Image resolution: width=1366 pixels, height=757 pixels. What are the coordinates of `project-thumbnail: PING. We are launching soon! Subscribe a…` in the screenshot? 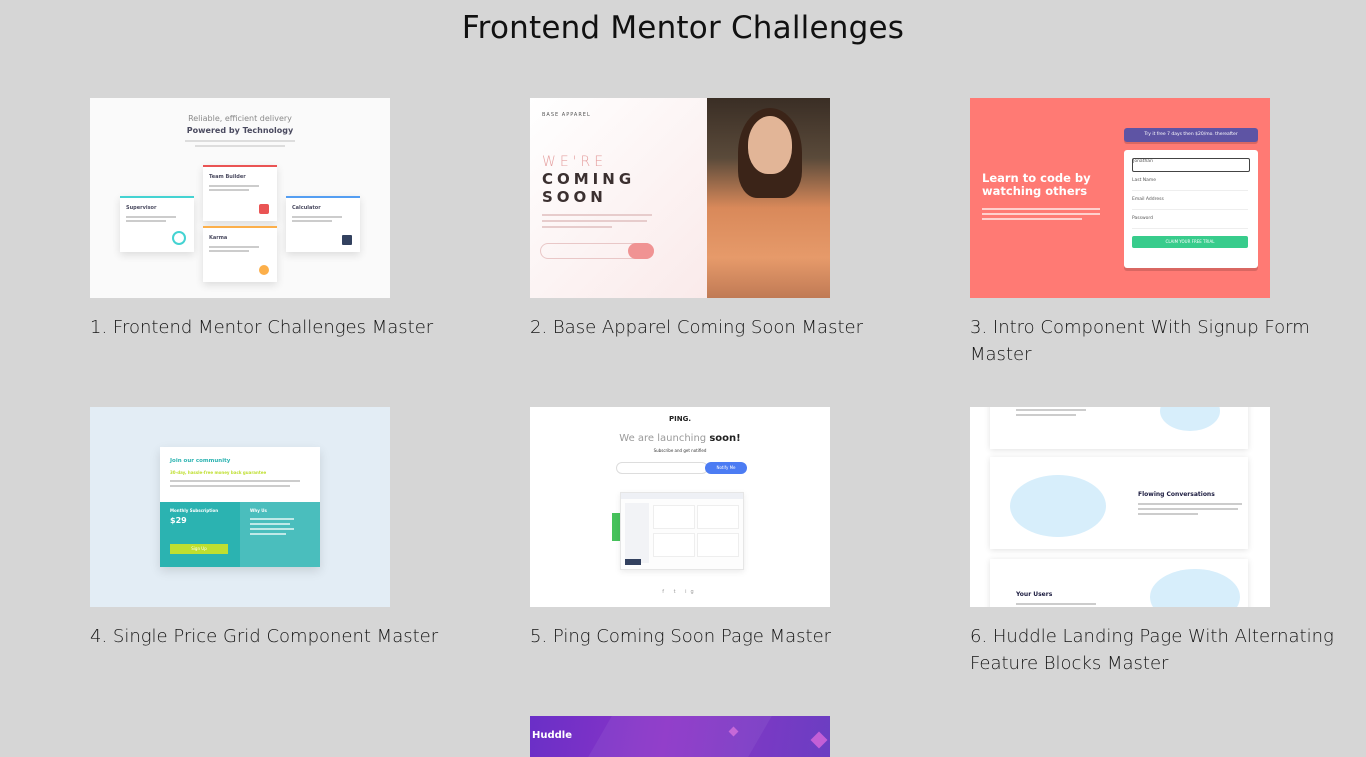 It's located at (680, 507).